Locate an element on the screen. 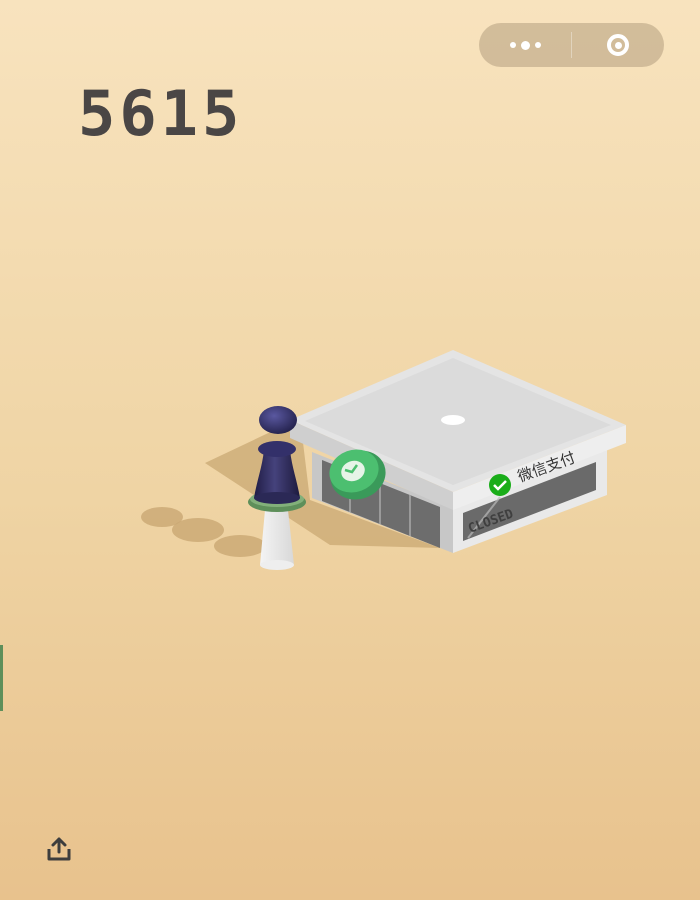  share-upload-icon is located at coordinates (59, 849).